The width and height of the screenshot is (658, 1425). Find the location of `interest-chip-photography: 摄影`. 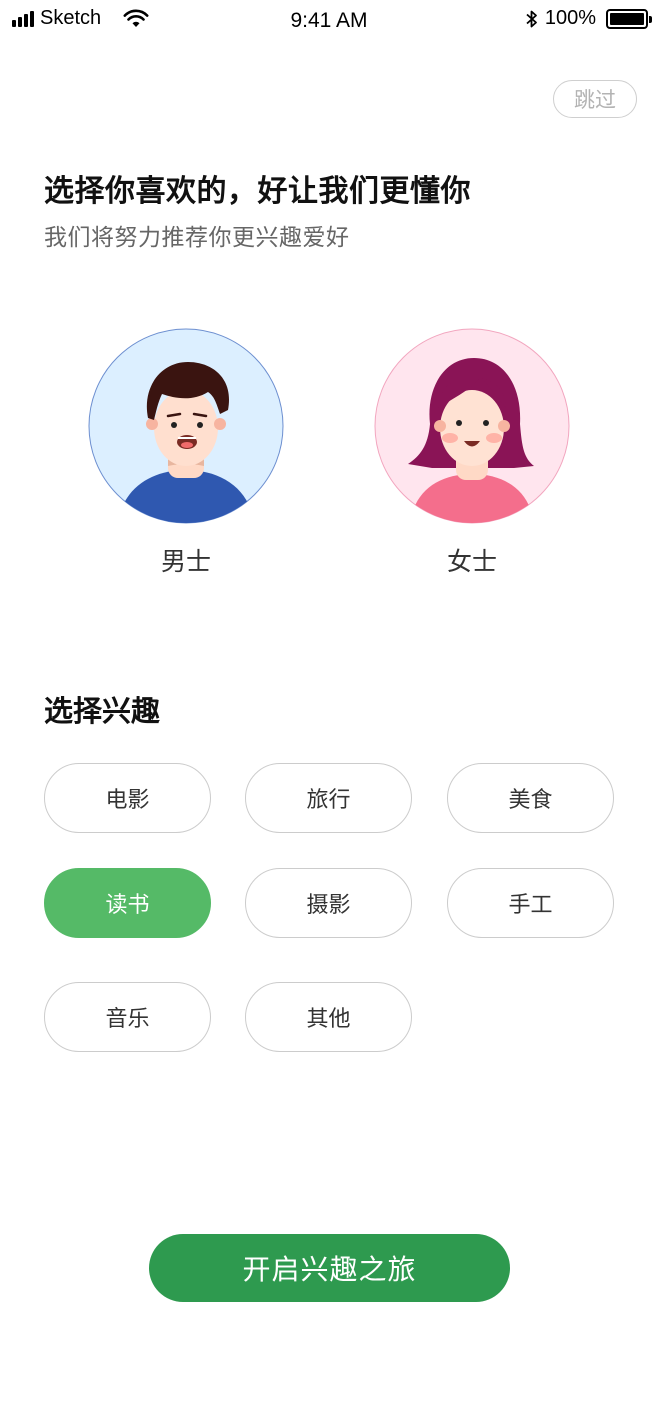

interest-chip-photography: 摄影 is located at coordinates (328, 903).